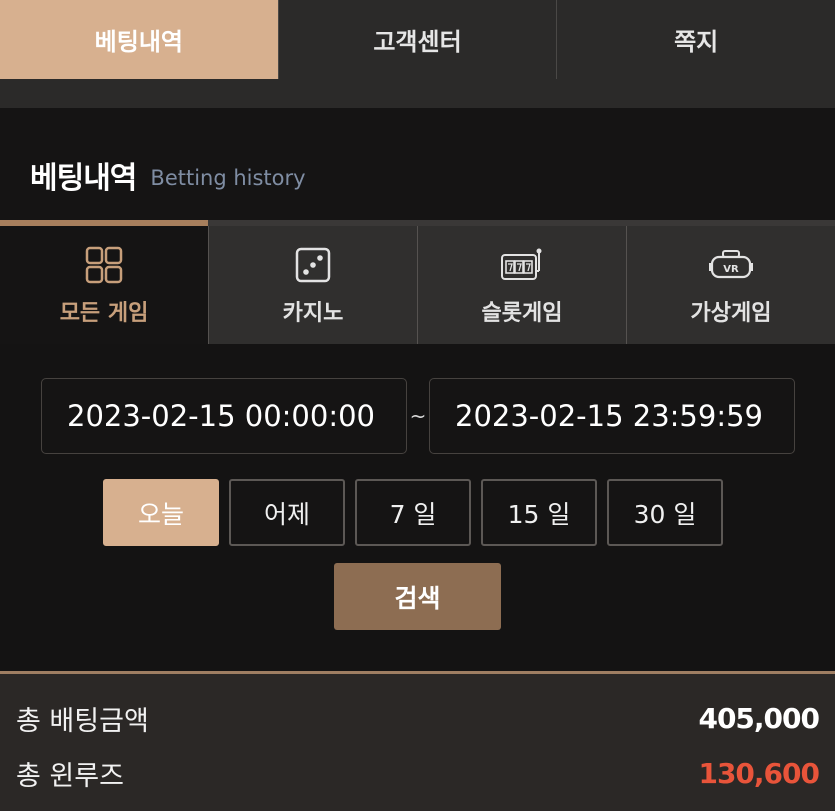 This screenshot has width=835, height=811. What do you see at coordinates (313, 313) in the screenshot?
I see `category-label: 카지노` at bounding box center [313, 313].